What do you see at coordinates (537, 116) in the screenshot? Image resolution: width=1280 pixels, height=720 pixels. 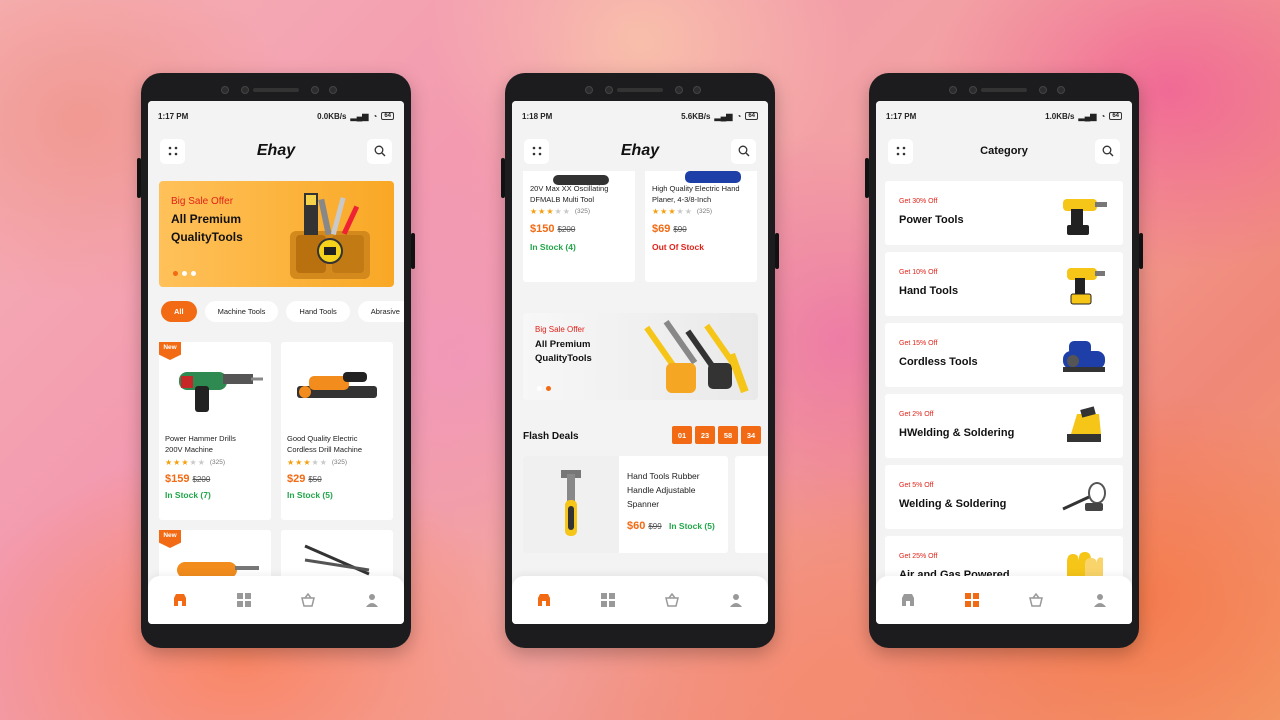 I see `status-time: 1:18 PM` at bounding box center [537, 116].